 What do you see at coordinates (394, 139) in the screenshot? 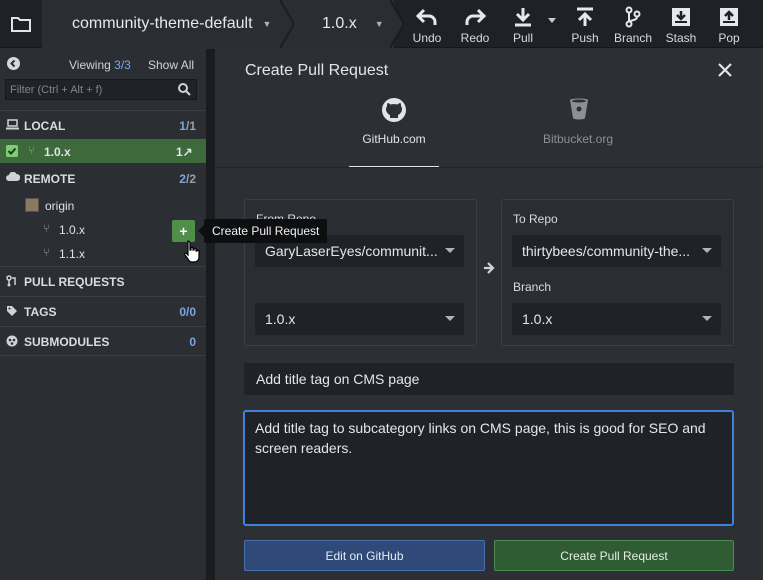
I see `provider-github-label: GitHub.com` at bounding box center [394, 139].